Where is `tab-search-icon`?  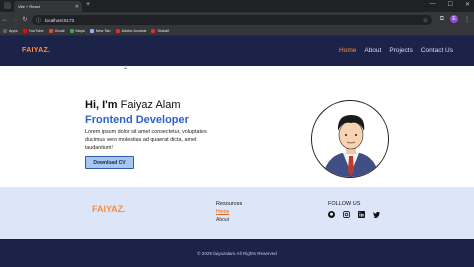
tab-search-icon is located at coordinates (7, 5).